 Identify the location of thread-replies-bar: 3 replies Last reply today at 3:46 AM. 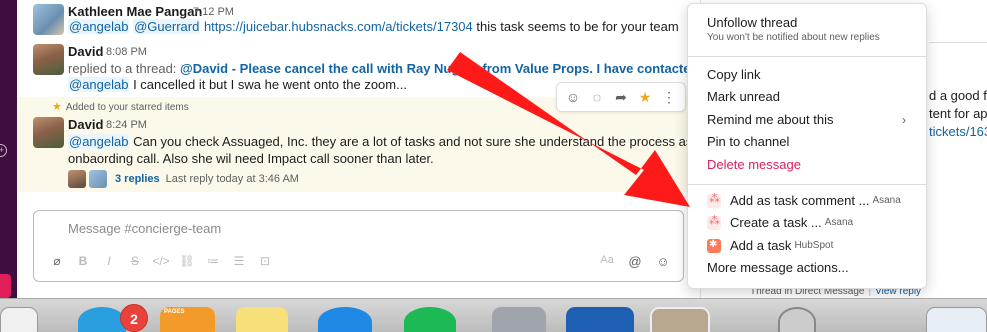
(207, 179).